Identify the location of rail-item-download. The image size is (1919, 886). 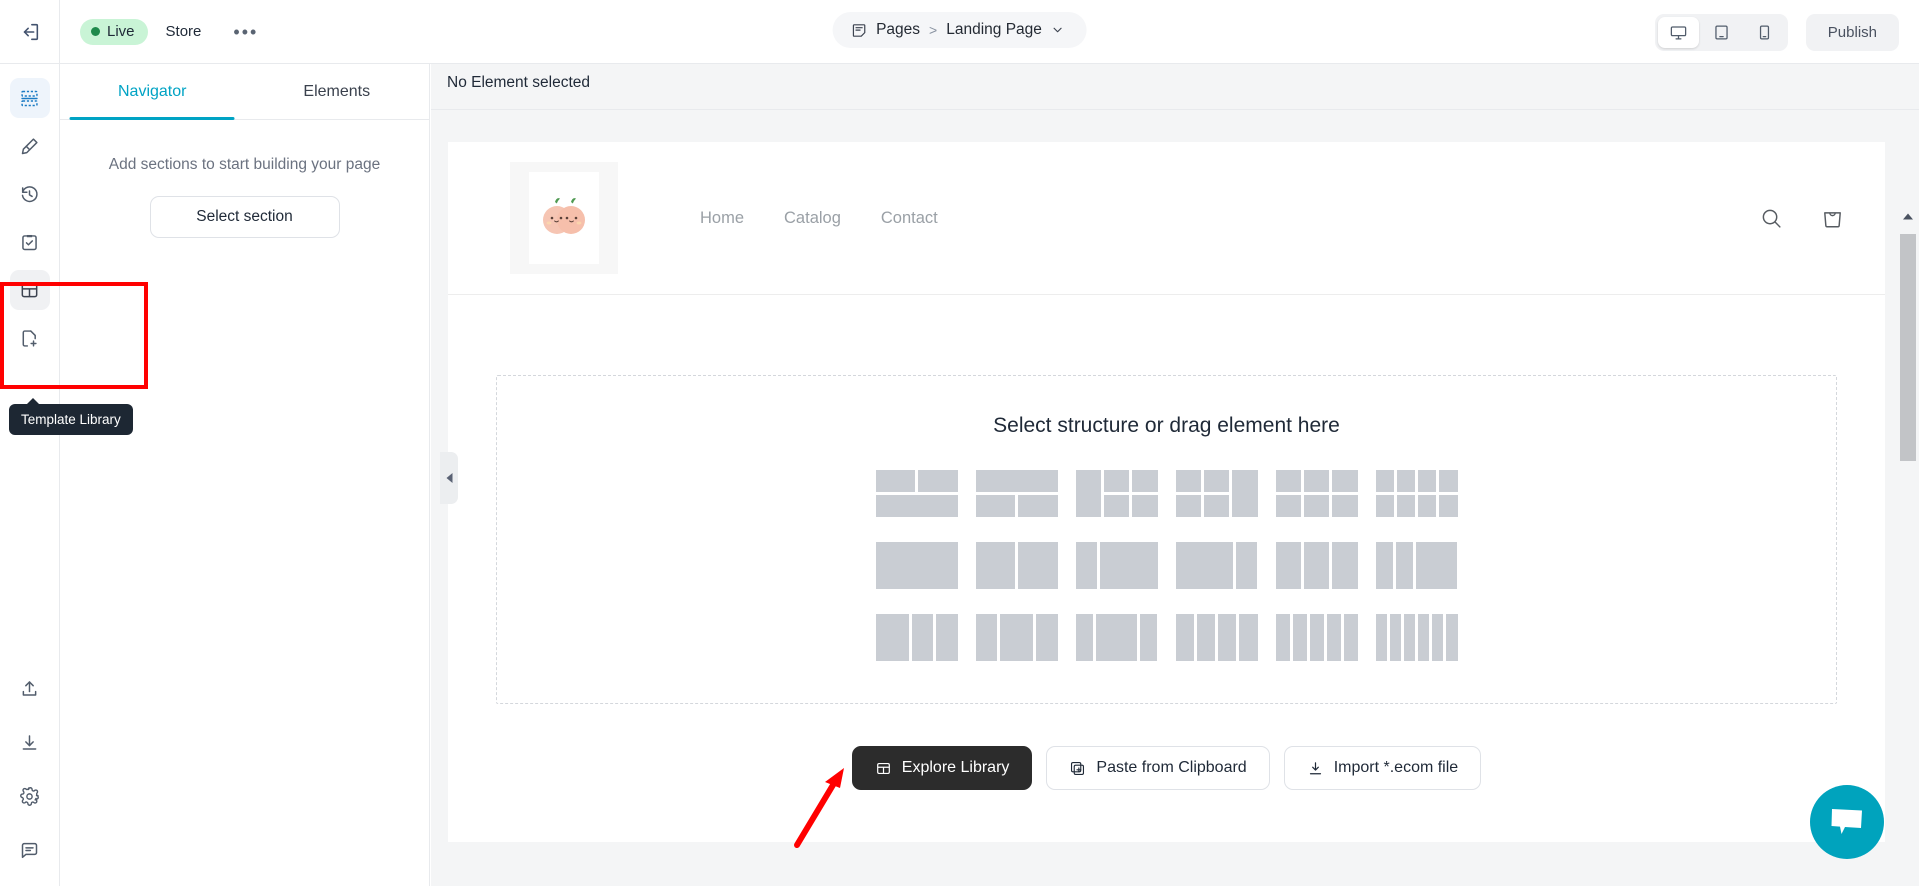
(30, 742).